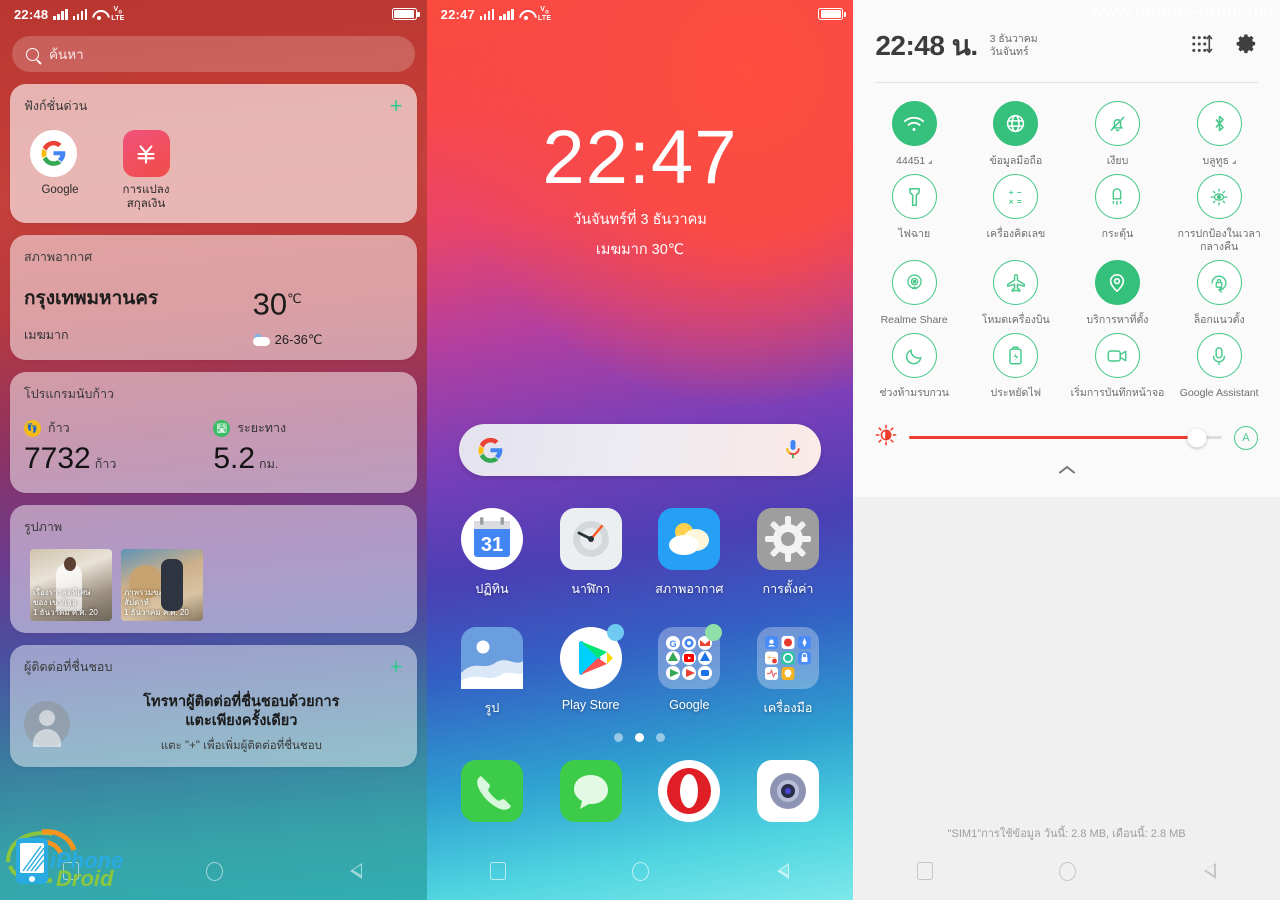 This screenshot has width=1280, height=900. I want to click on wifi-icon, so click(526, 14).